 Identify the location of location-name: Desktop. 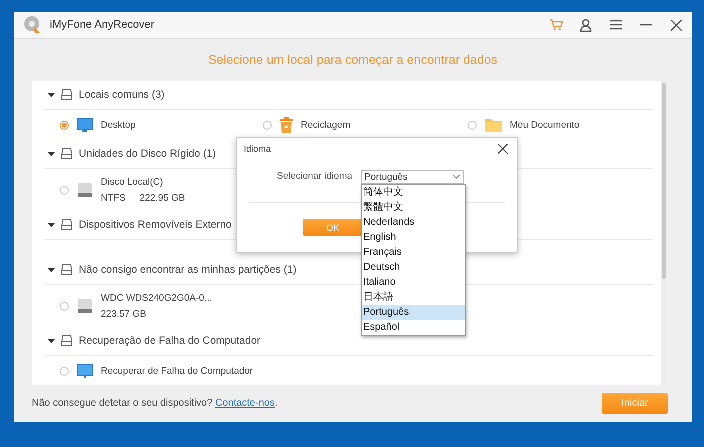
(118, 125).